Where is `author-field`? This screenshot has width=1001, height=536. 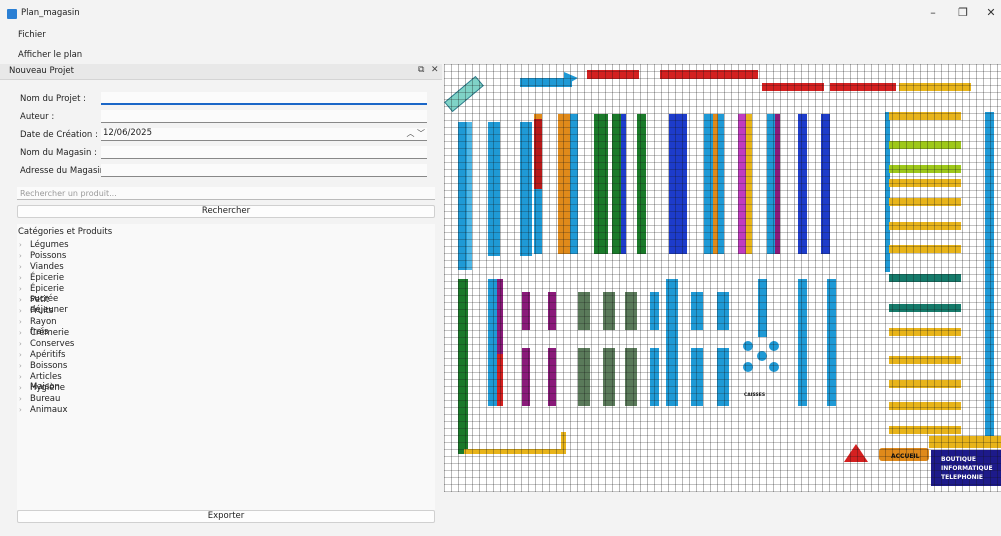 author-field is located at coordinates (264, 116).